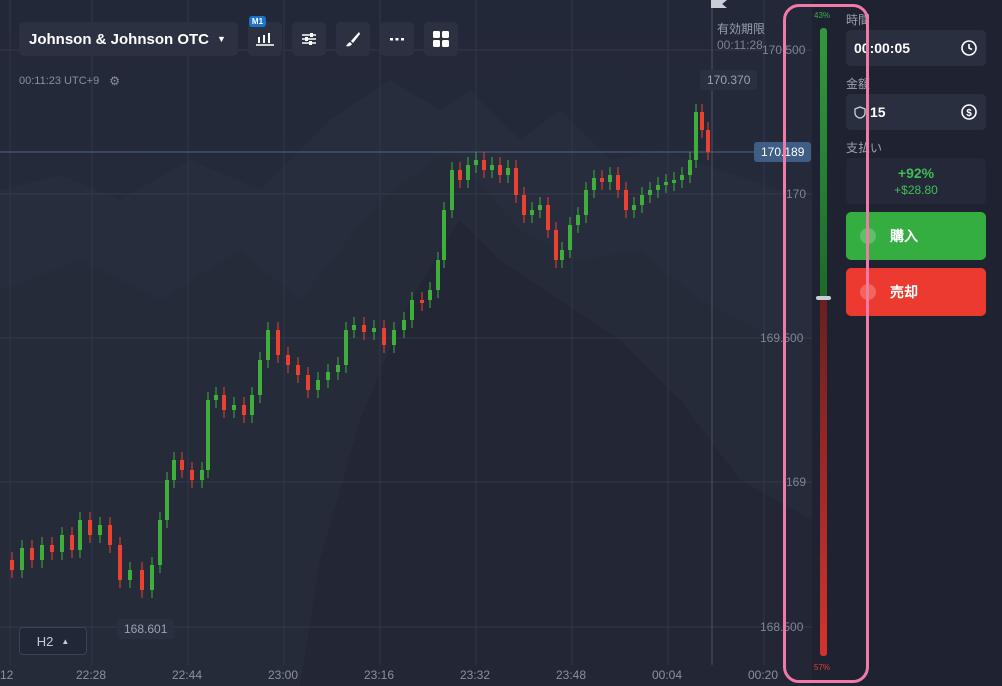  Describe the element at coordinates (822, 667) in the screenshot. I see `sell-sentiment-percent: 57%` at that location.